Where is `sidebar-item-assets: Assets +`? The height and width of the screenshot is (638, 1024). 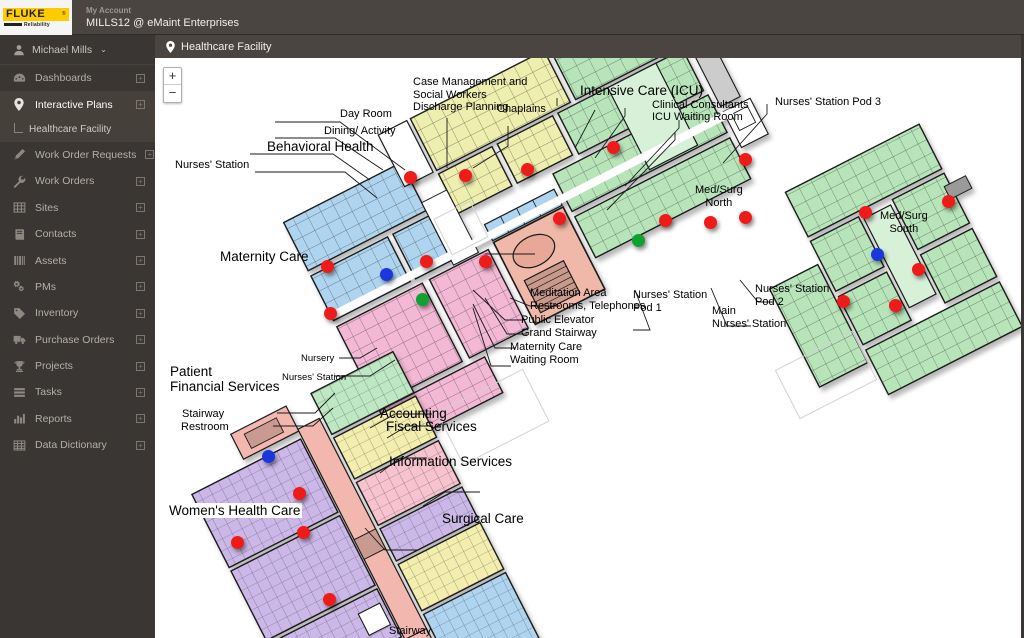
sidebar-item-assets: Assets + is located at coordinates (77, 260).